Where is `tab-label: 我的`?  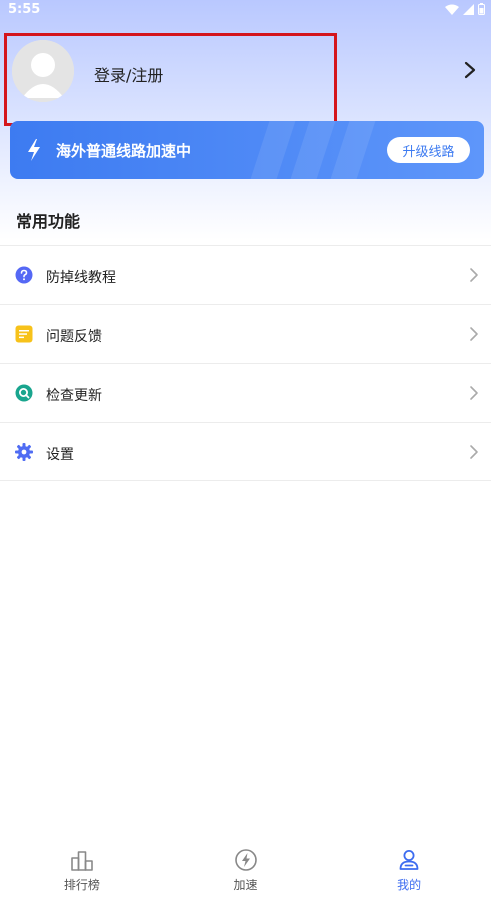
tab-label: 我的 is located at coordinates (409, 885).